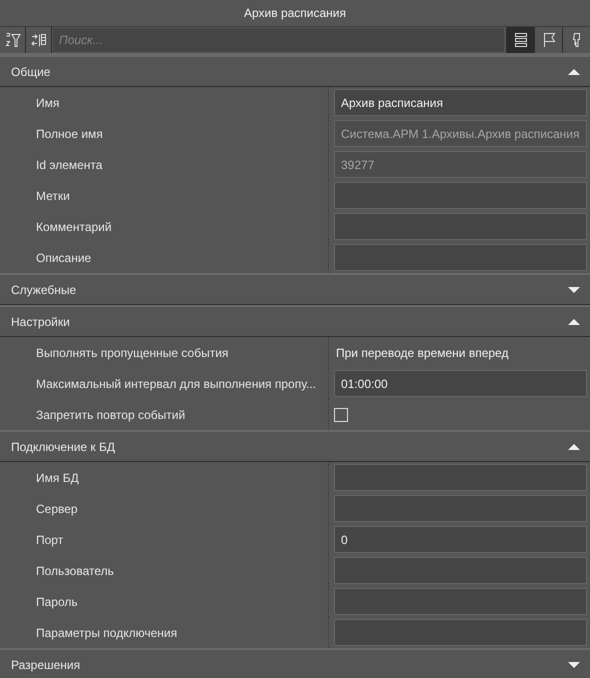  What do you see at coordinates (164, 352) in the screenshot?
I see `property-label: Выполнять пропущенные события` at bounding box center [164, 352].